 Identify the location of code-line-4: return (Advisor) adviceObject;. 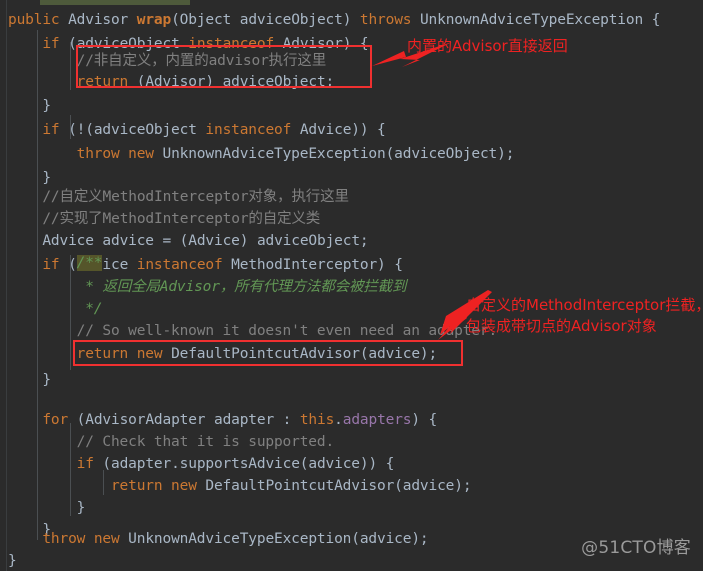
(205, 82).